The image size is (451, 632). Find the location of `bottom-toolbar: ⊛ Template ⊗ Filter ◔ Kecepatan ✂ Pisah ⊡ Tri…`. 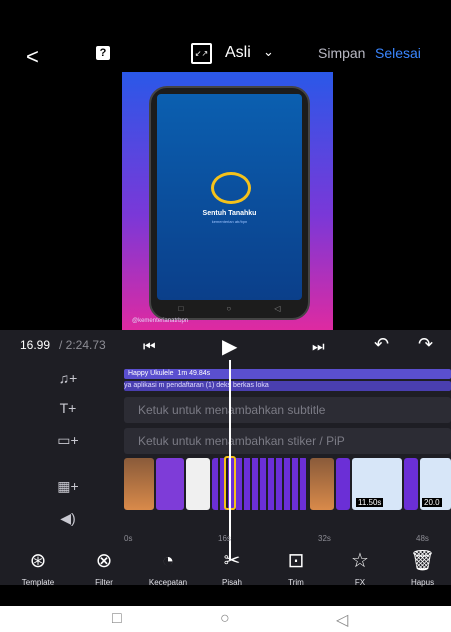

bottom-toolbar: ⊛ Template ⊗ Filter ◔ Kecepatan ✂ Pisah ⊡ Tri… is located at coordinates (225, 575).